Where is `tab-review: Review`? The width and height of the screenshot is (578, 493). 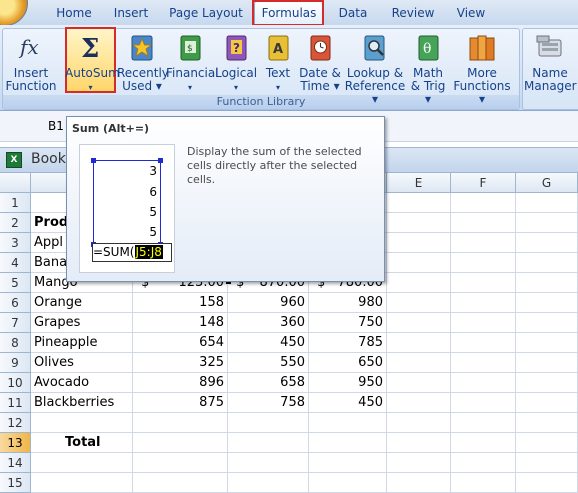 tab-review: Review is located at coordinates (413, 13).